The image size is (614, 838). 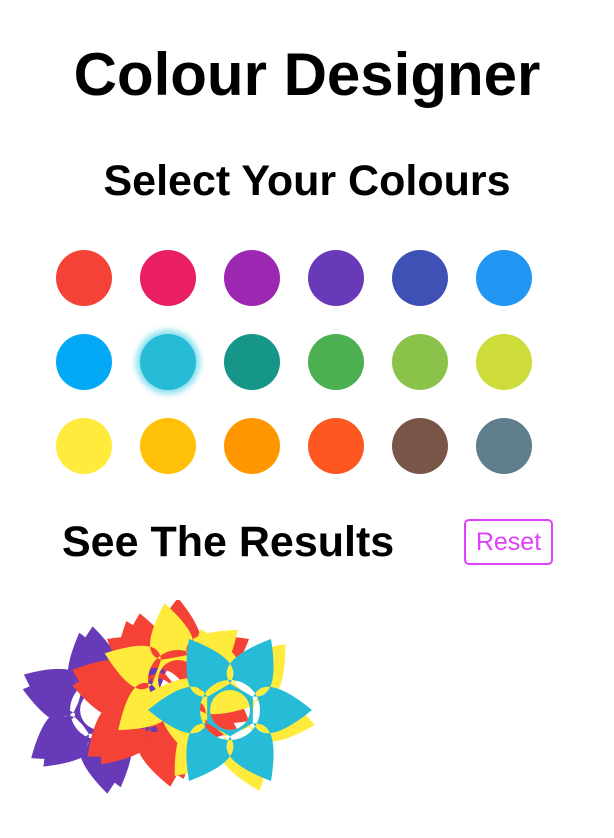 What do you see at coordinates (168, 697) in the screenshot?
I see `results-canvas` at bounding box center [168, 697].